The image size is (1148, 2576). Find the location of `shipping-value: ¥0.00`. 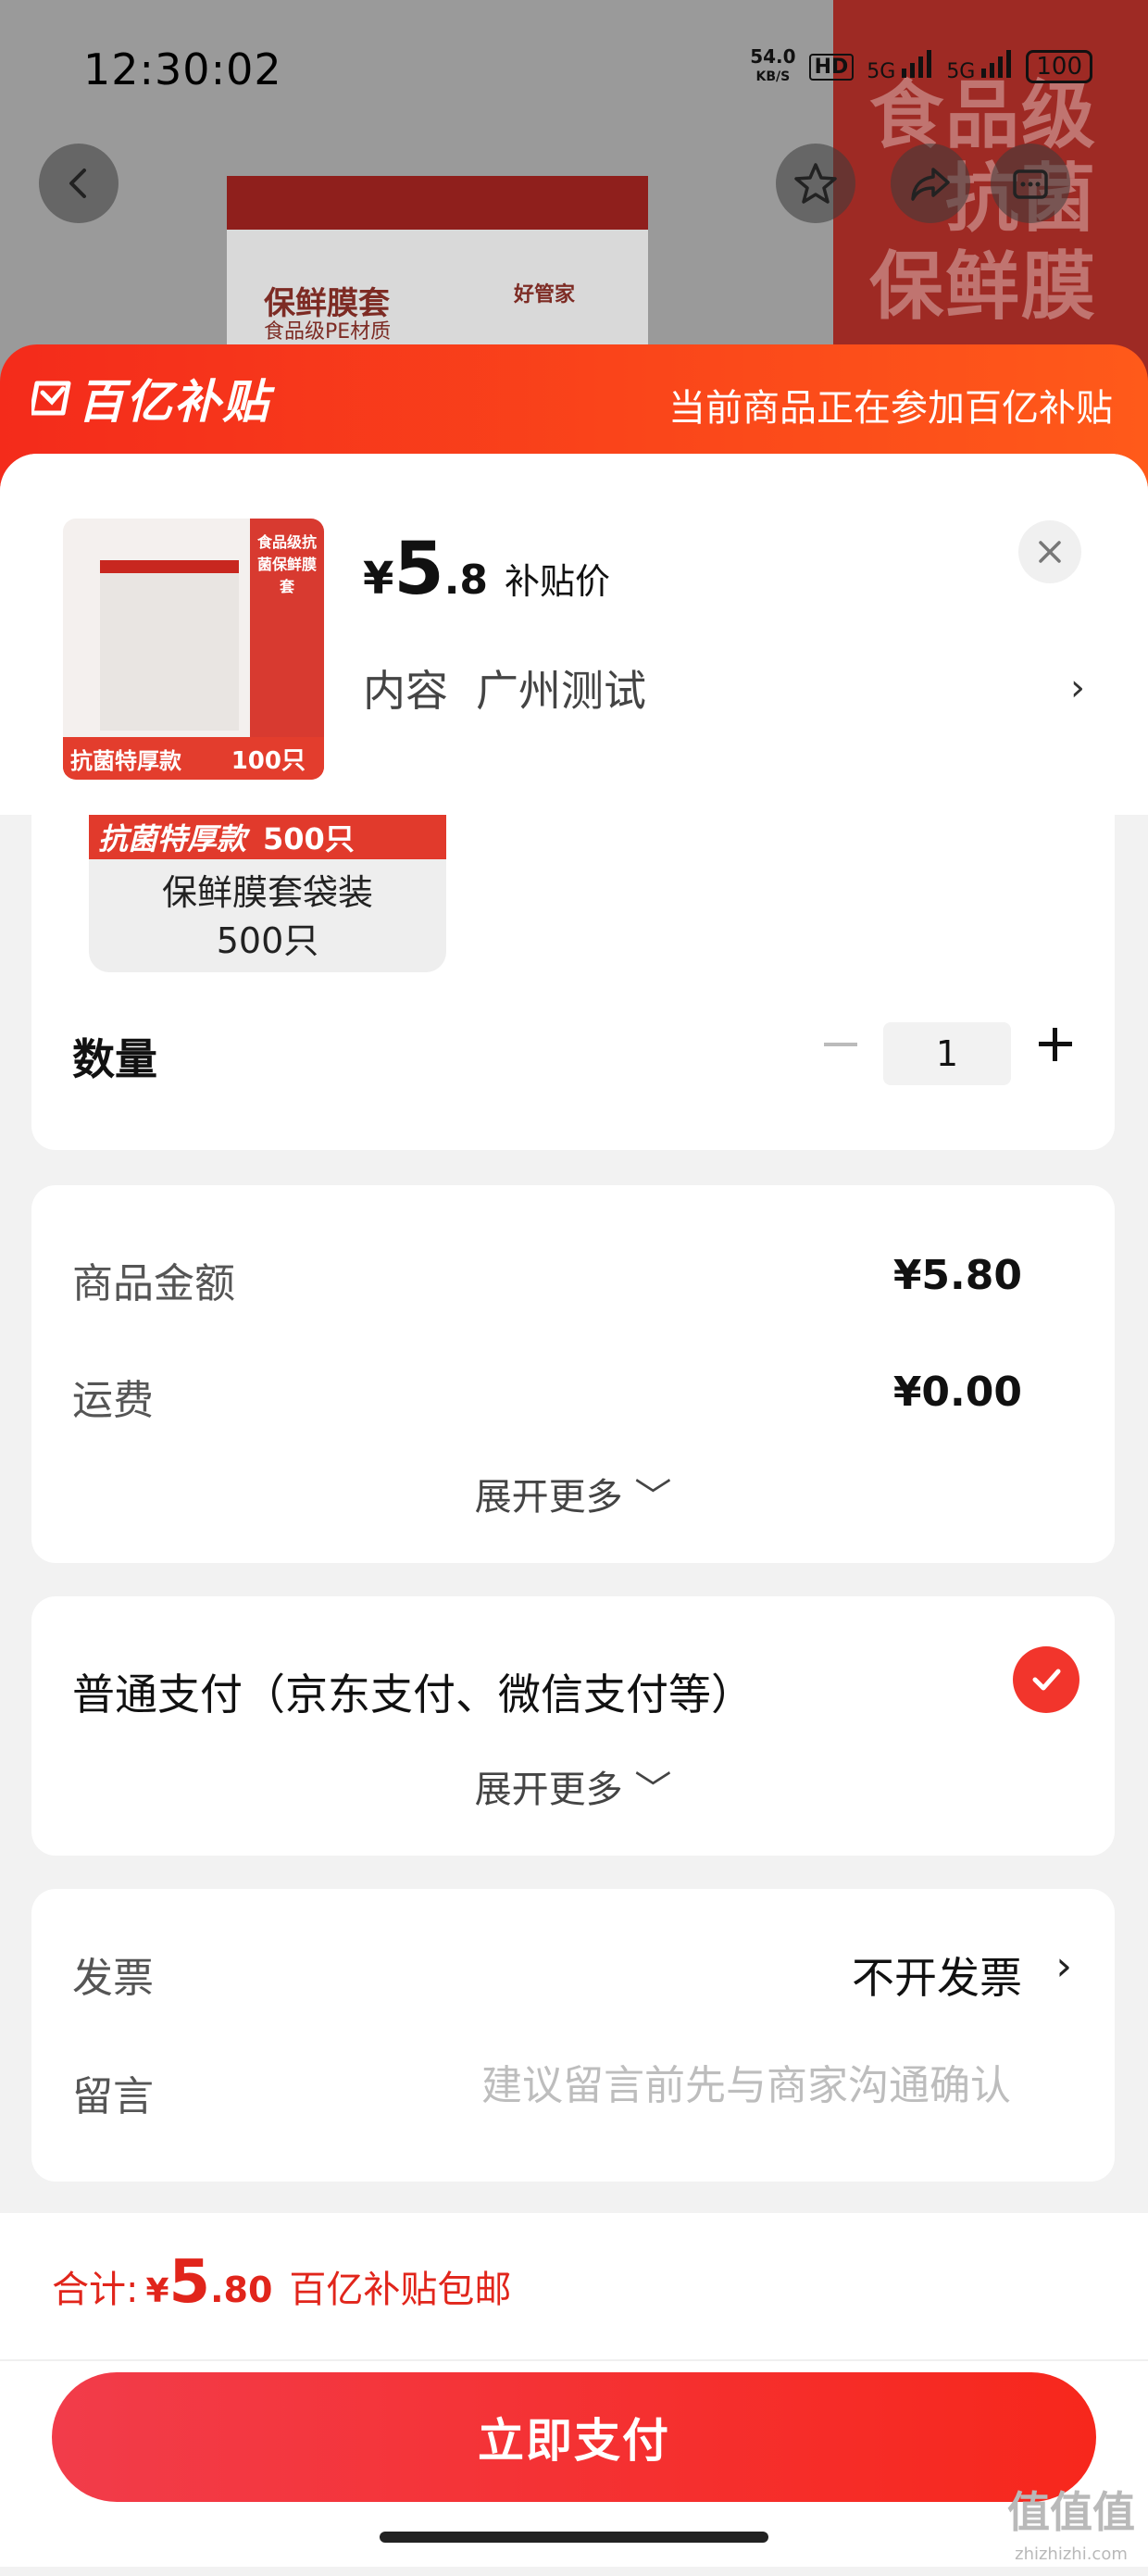

shipping-value: ¥0.00 is located at coordinates (957, 1392).